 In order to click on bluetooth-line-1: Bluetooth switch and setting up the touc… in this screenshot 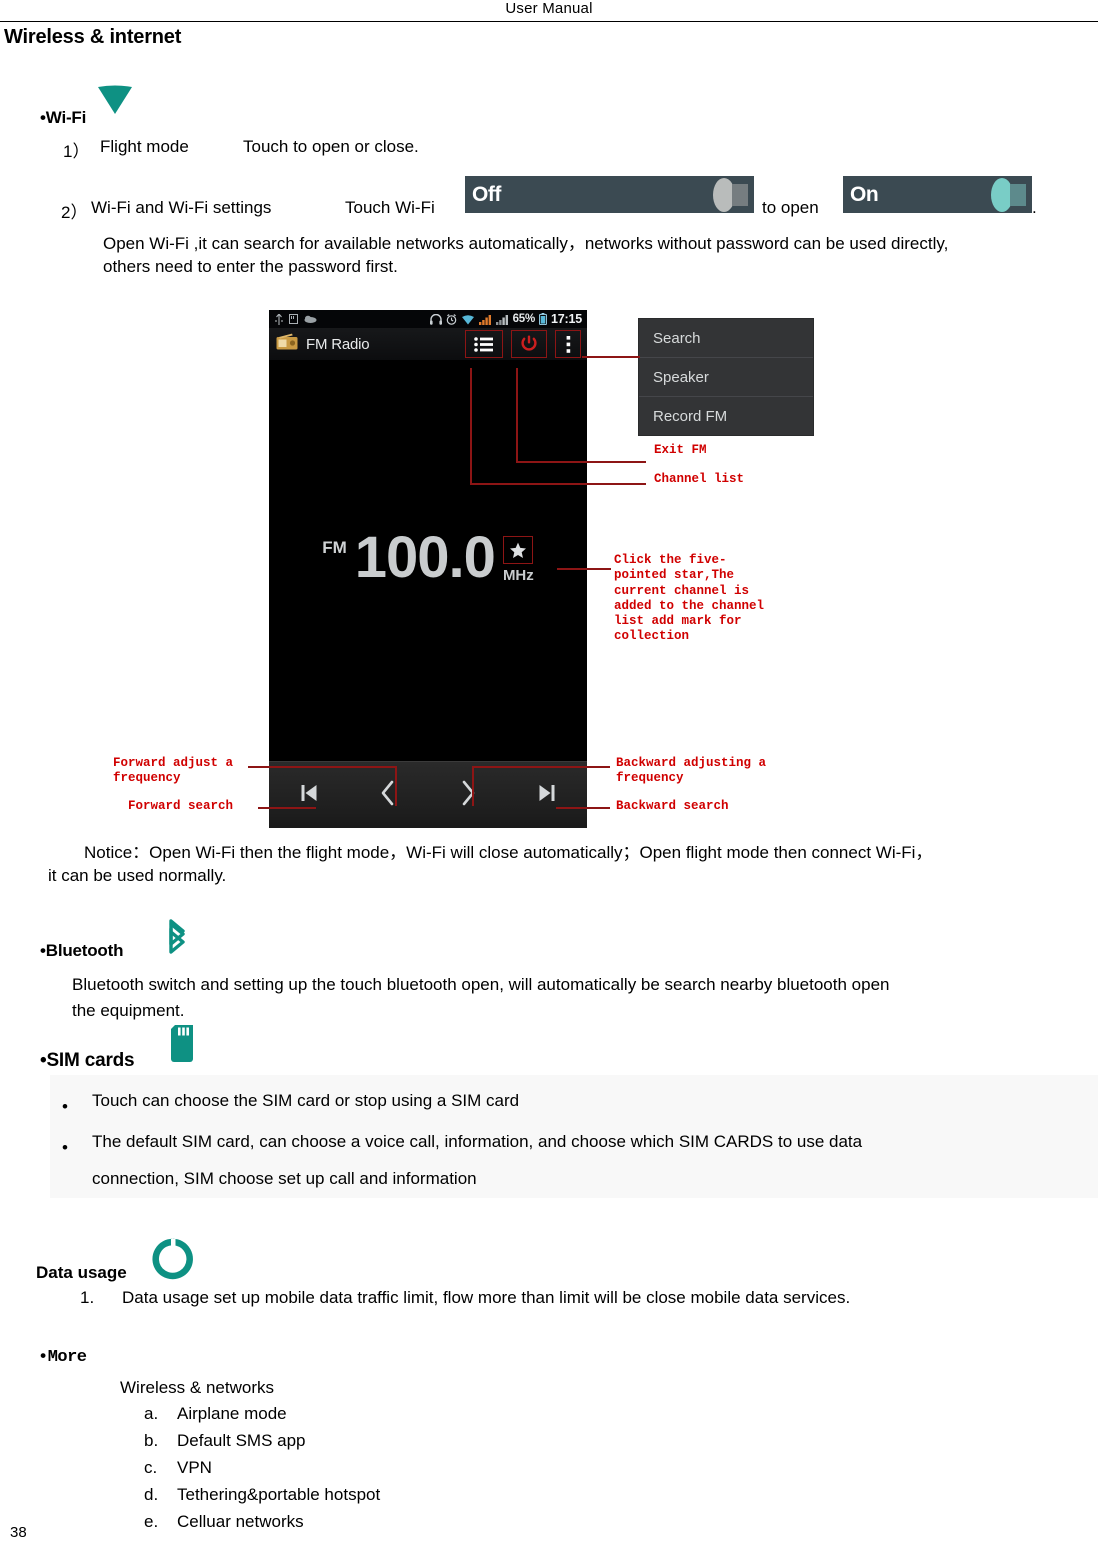, I will do `click(481, 984)`.